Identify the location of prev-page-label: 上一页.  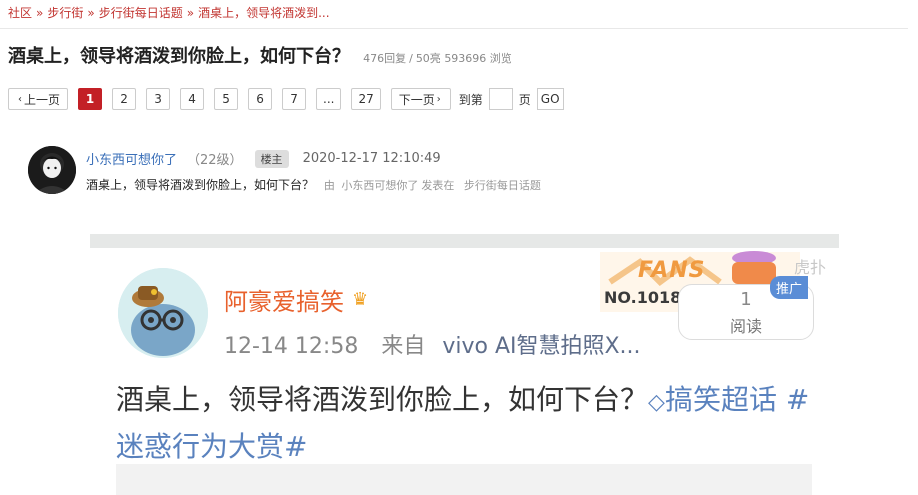
(42, 99).